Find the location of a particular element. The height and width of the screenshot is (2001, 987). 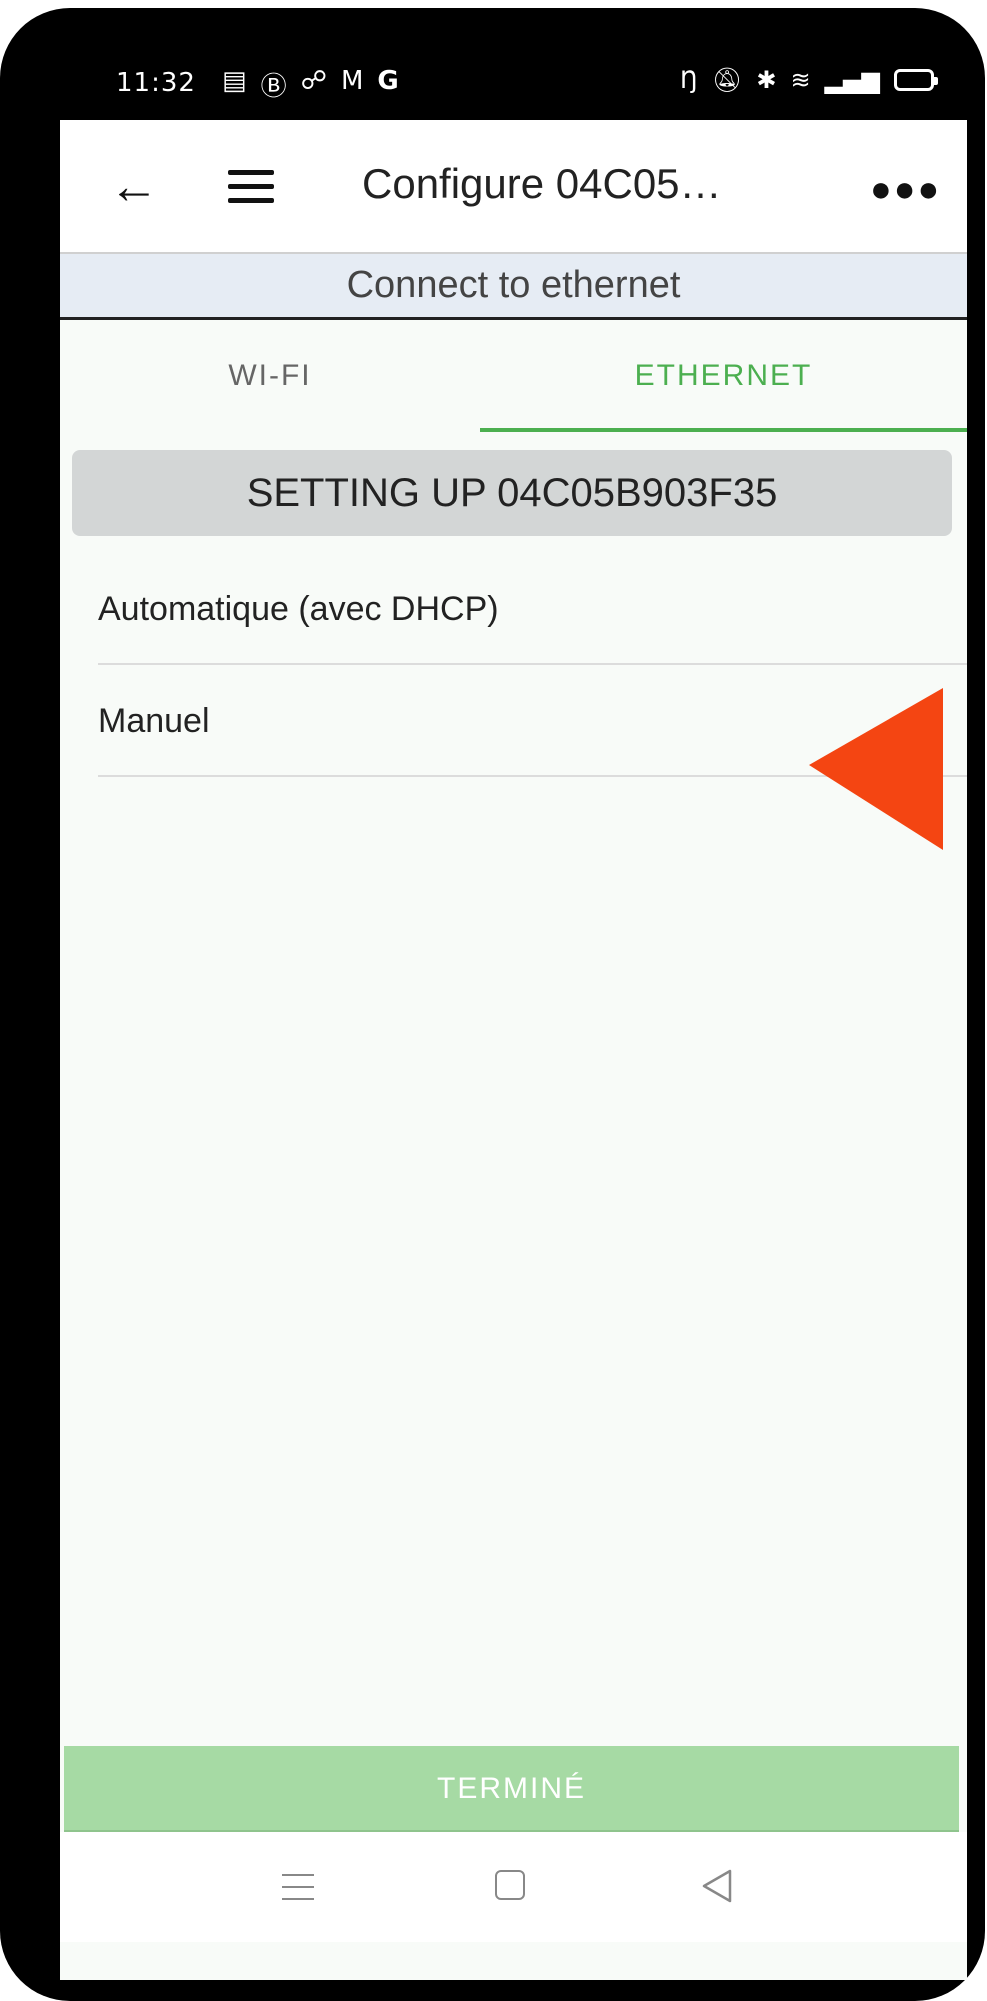

tab-wifi: WI-FI is located at coordinates (270, 376).